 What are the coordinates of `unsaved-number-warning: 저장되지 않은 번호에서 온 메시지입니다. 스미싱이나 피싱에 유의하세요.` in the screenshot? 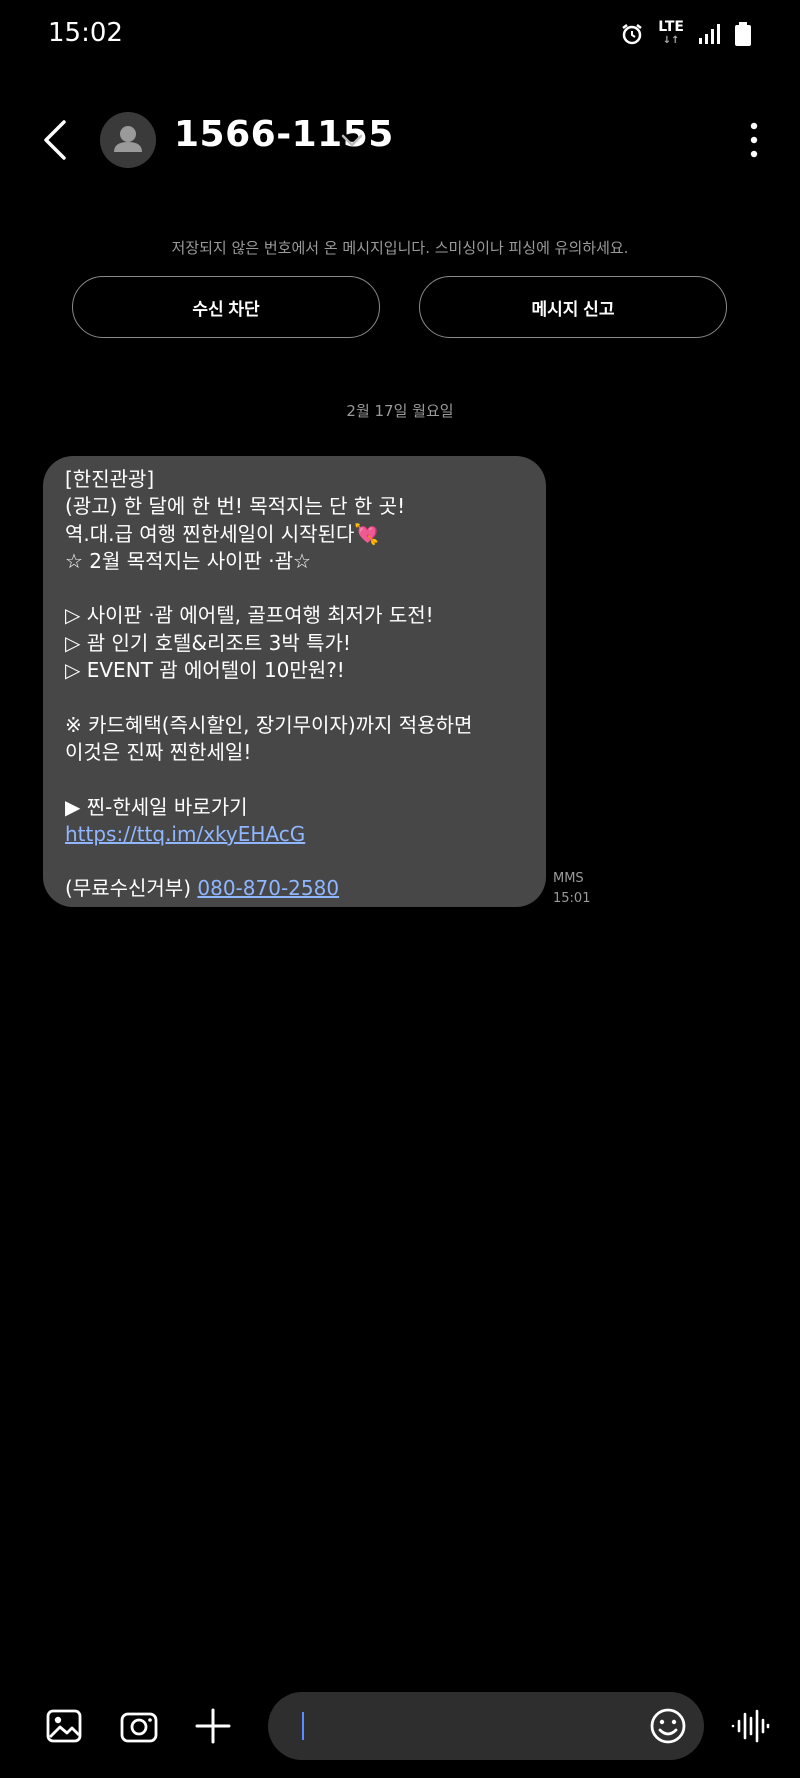 It's located at (400, 248).